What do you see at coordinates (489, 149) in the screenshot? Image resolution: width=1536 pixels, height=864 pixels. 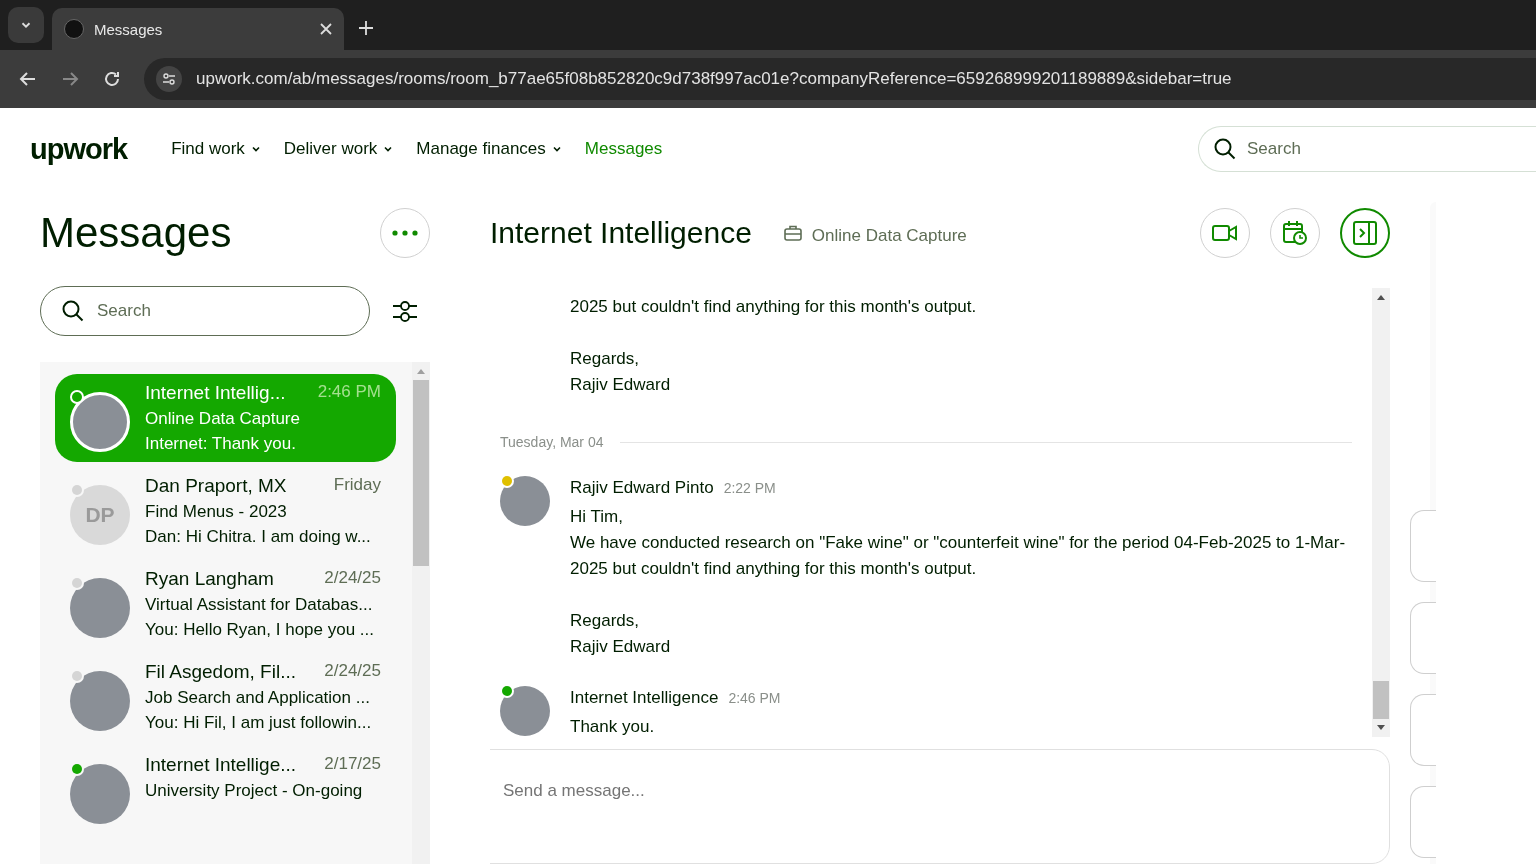 I see `nav-link: Manage finances` at bounding box center [489, 149].